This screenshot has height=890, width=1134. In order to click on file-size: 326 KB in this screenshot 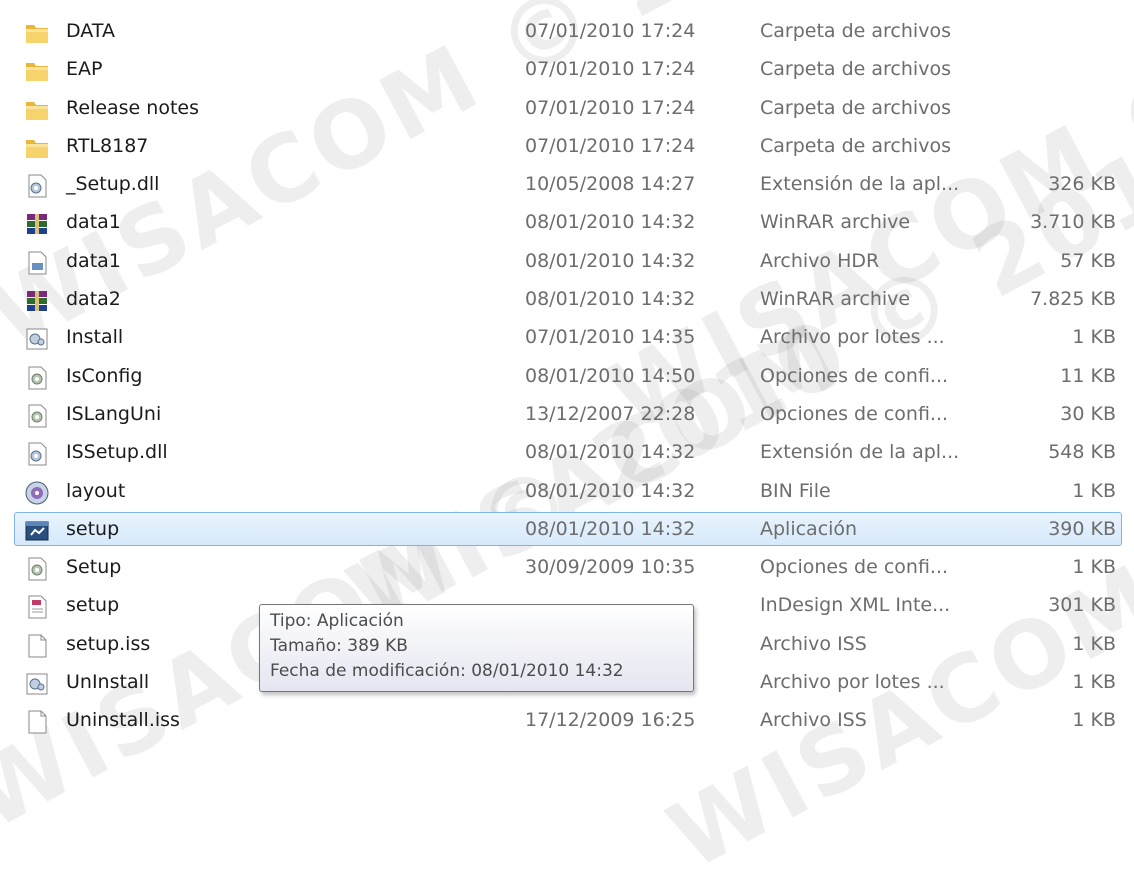, I will do `click(1082, 184)`.